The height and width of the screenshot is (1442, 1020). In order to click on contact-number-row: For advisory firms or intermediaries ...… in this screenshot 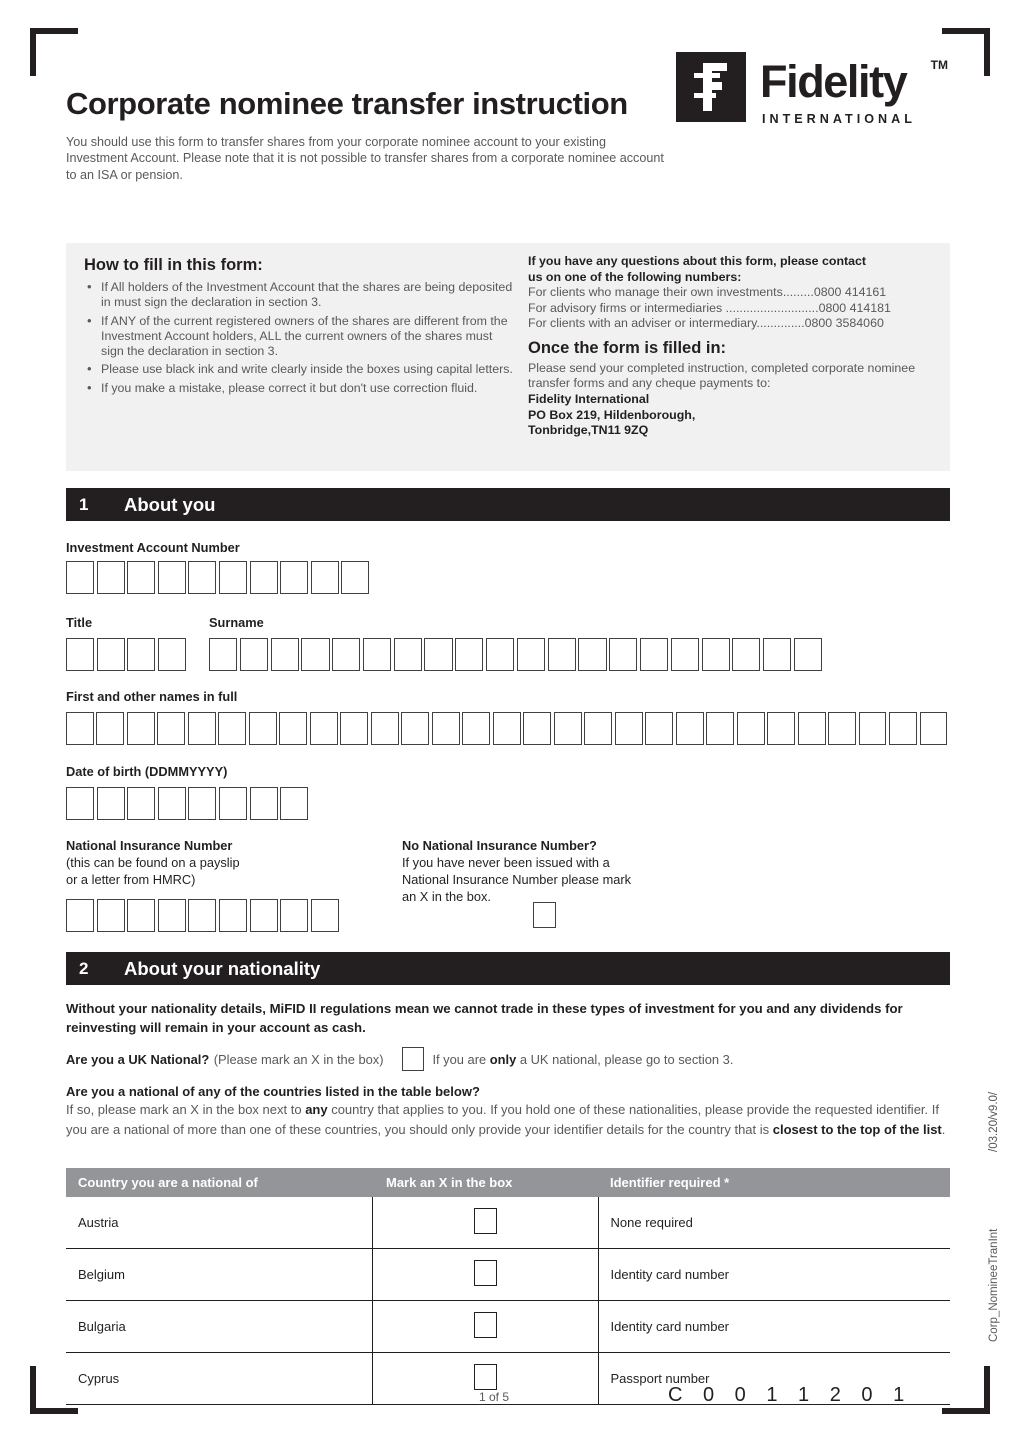, I will do `click(738, 309)`.